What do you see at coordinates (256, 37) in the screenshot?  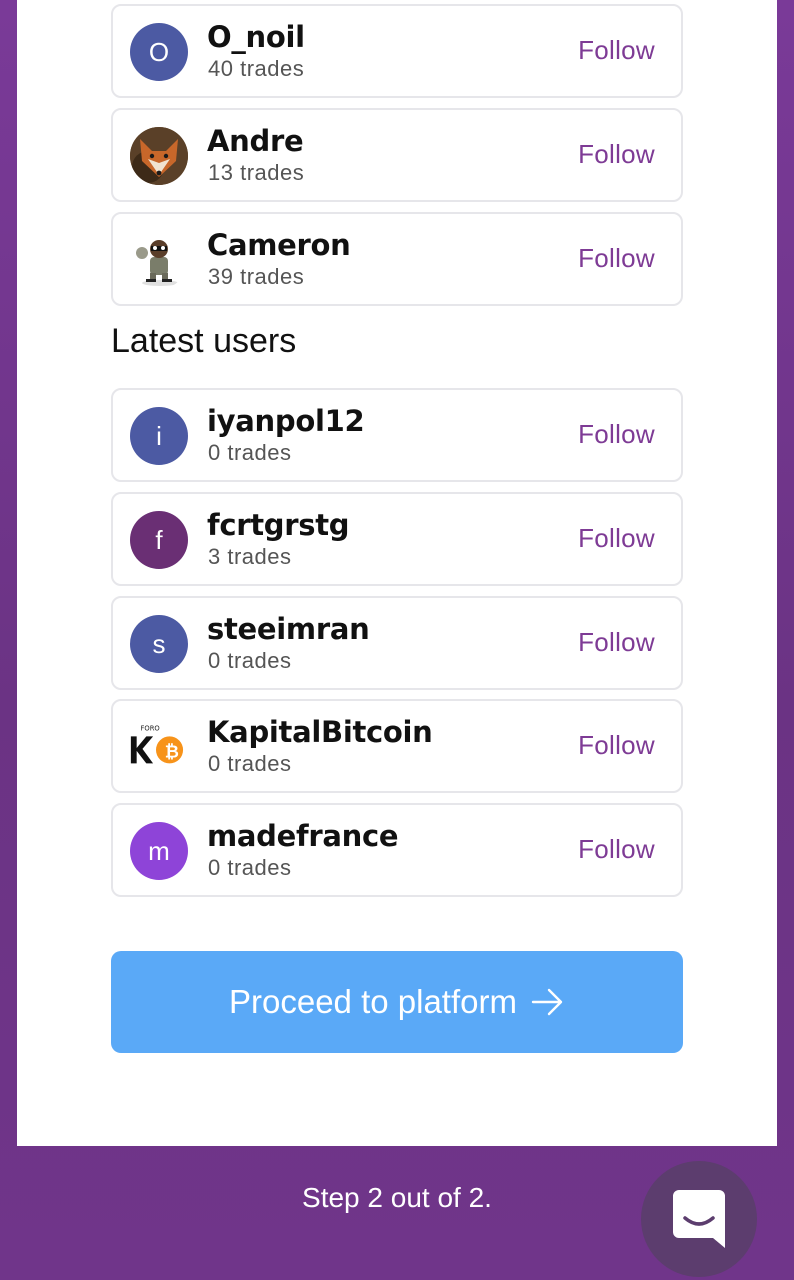 I see `user-name: O_noil` at bounding box center [256, 37].